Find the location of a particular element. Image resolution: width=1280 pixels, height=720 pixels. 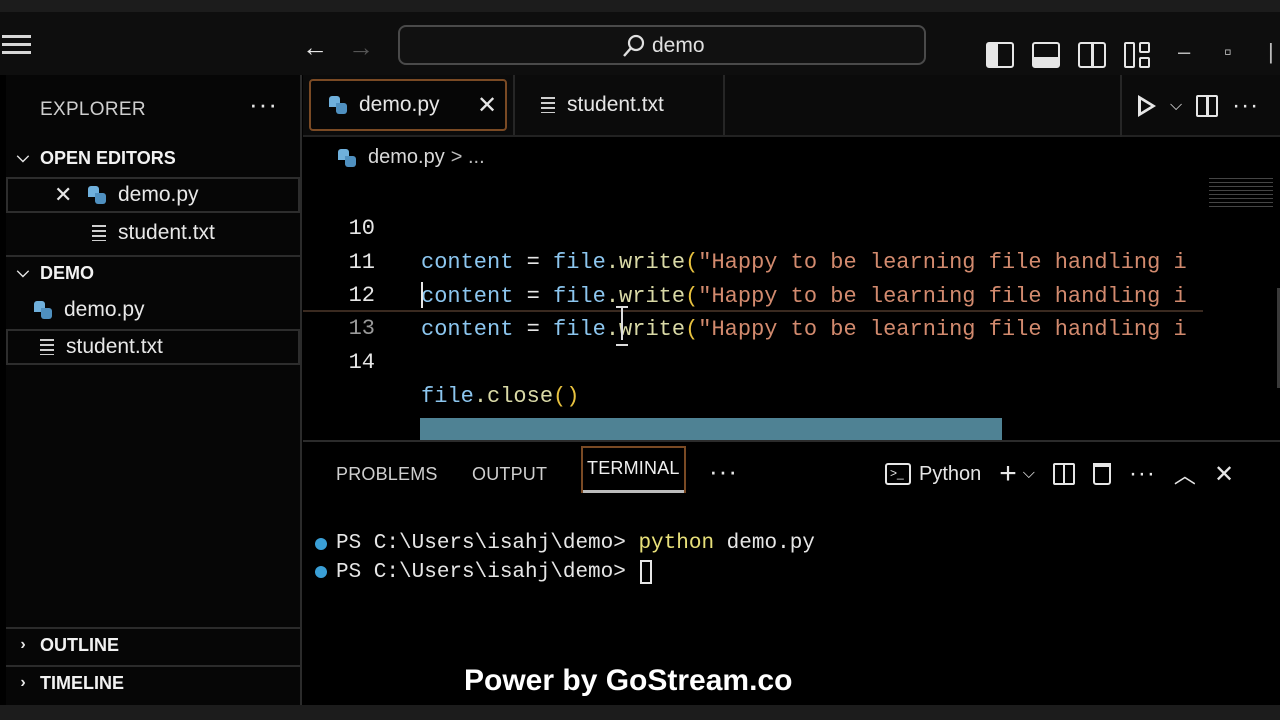

command-center-search: demo is located at coordinates (662, 45).